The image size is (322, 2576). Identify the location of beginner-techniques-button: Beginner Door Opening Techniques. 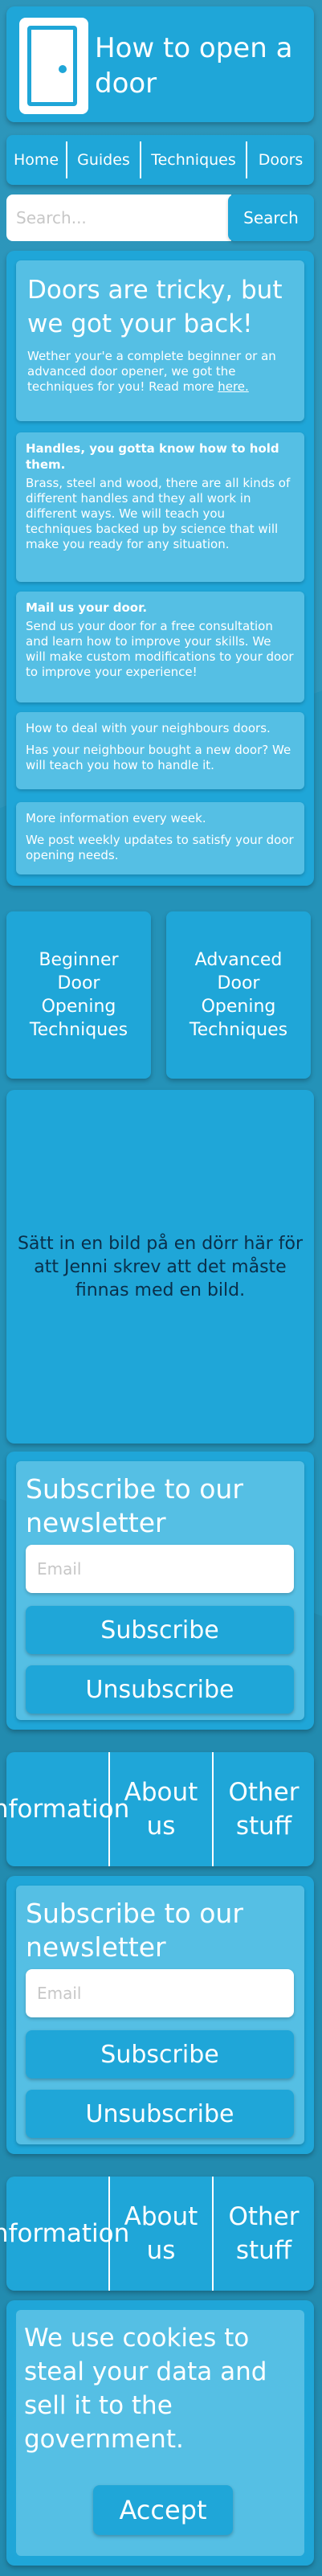
(78, 995).